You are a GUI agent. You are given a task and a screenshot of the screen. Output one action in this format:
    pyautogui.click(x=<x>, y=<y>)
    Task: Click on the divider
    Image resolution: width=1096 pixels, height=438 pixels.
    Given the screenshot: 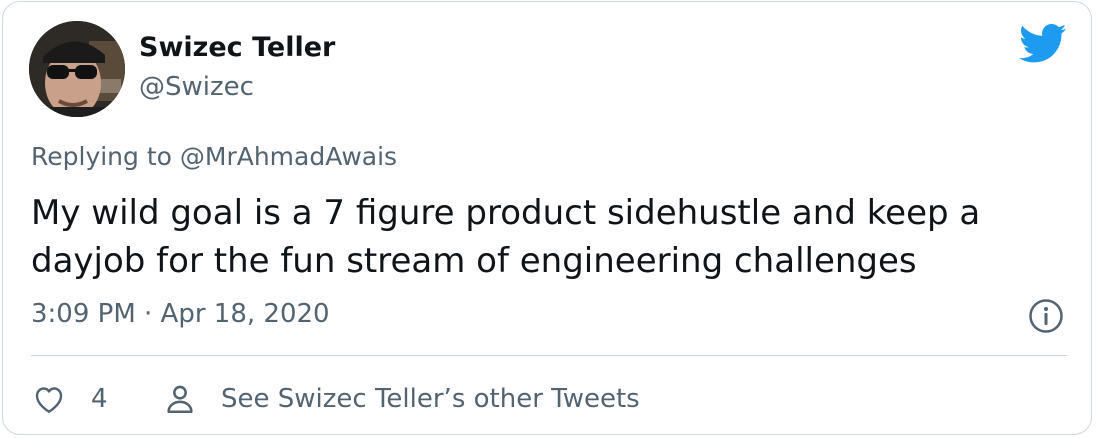 What is the action you would take?
    pyautogui.click(x=549, y=355)
    